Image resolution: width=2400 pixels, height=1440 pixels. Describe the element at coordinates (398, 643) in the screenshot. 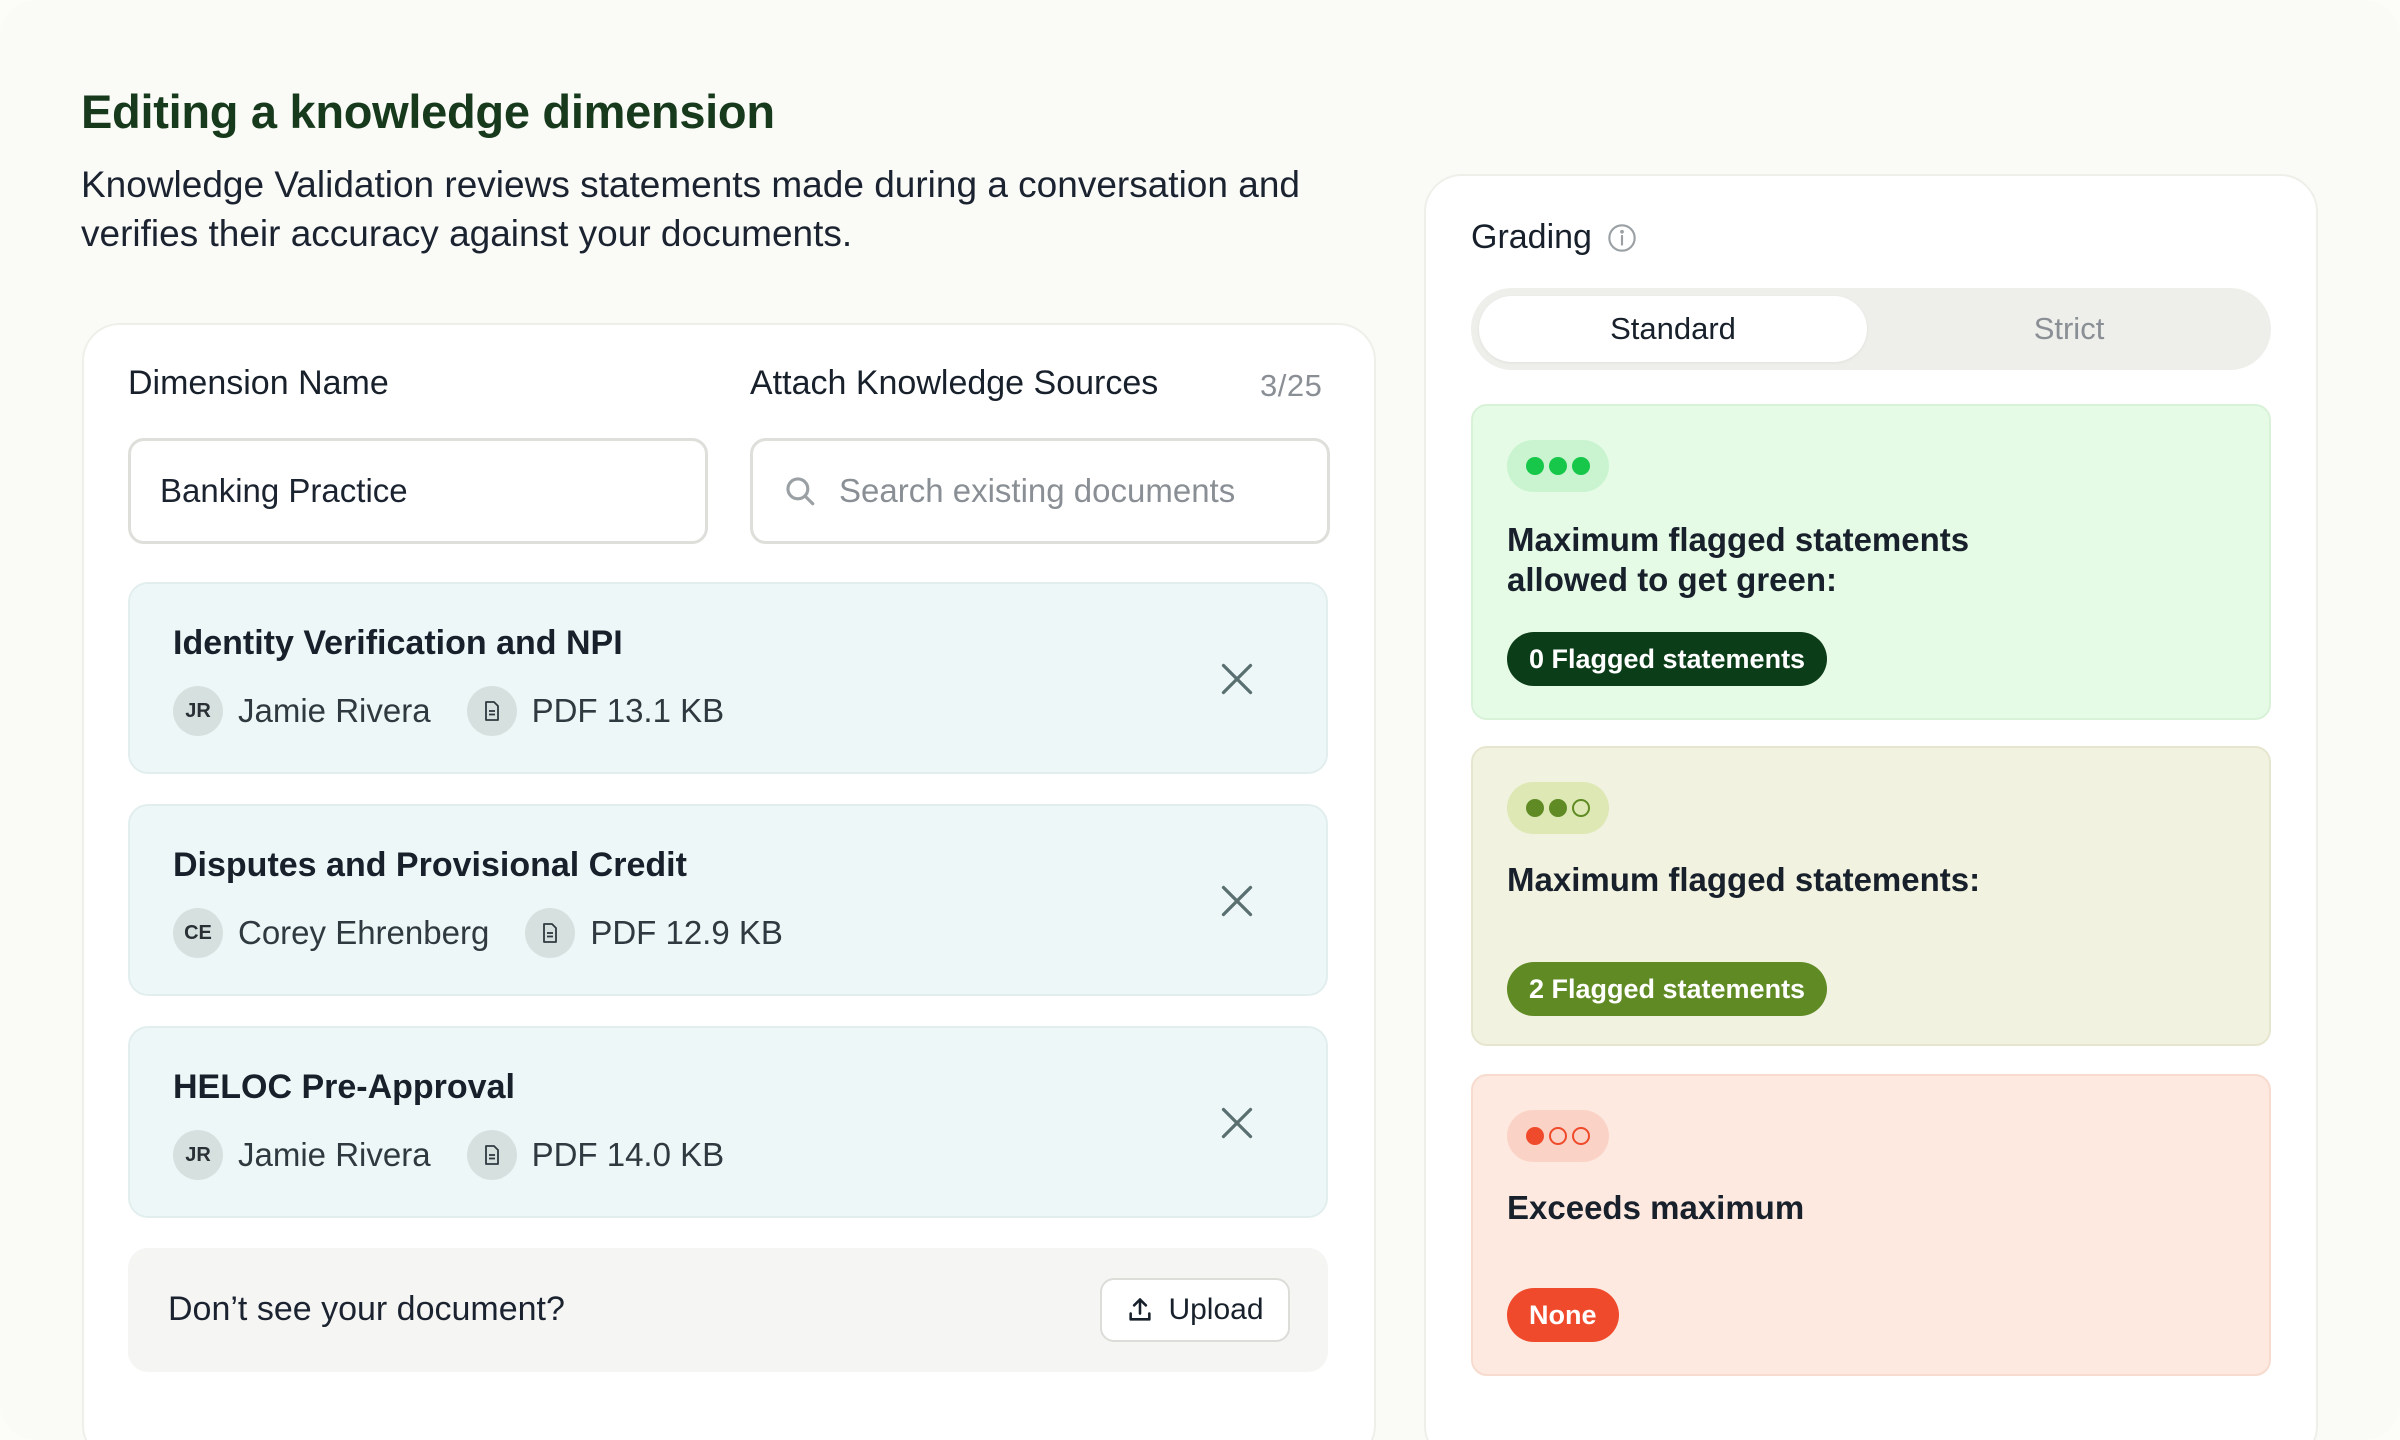

I see `document-title: Identity Verification and NPI` at that location.